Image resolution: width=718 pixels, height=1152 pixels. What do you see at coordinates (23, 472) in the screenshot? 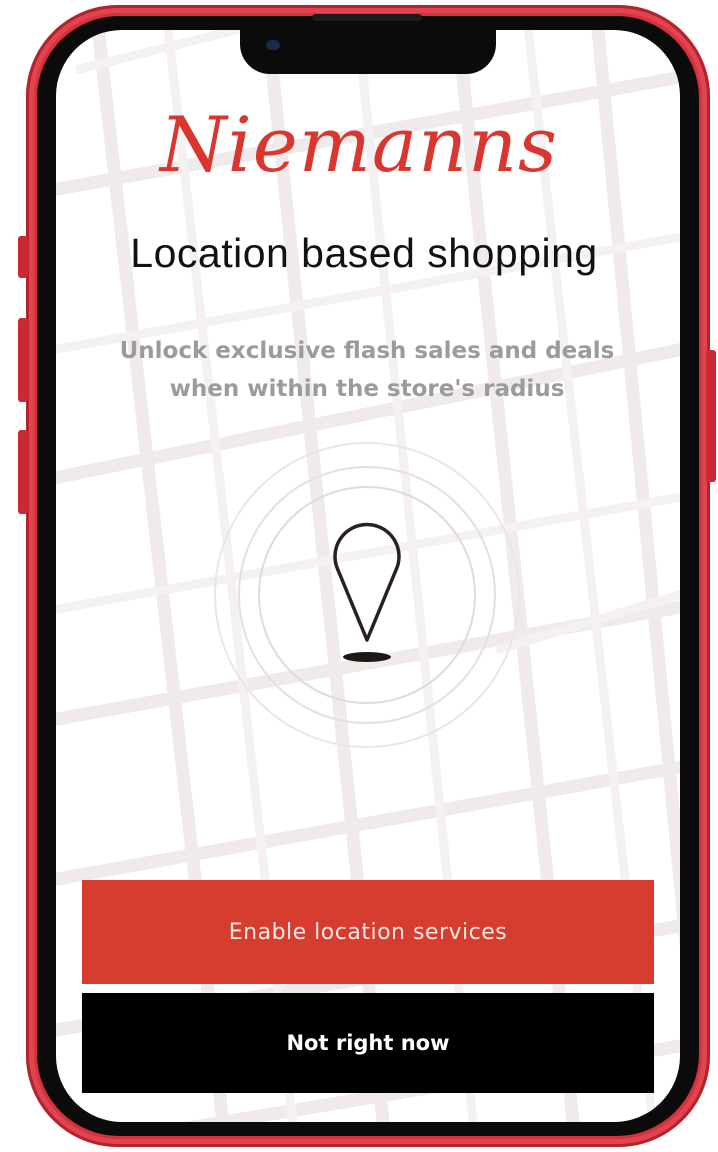
I see `volume-down-button` at bounding box center [23, 472].